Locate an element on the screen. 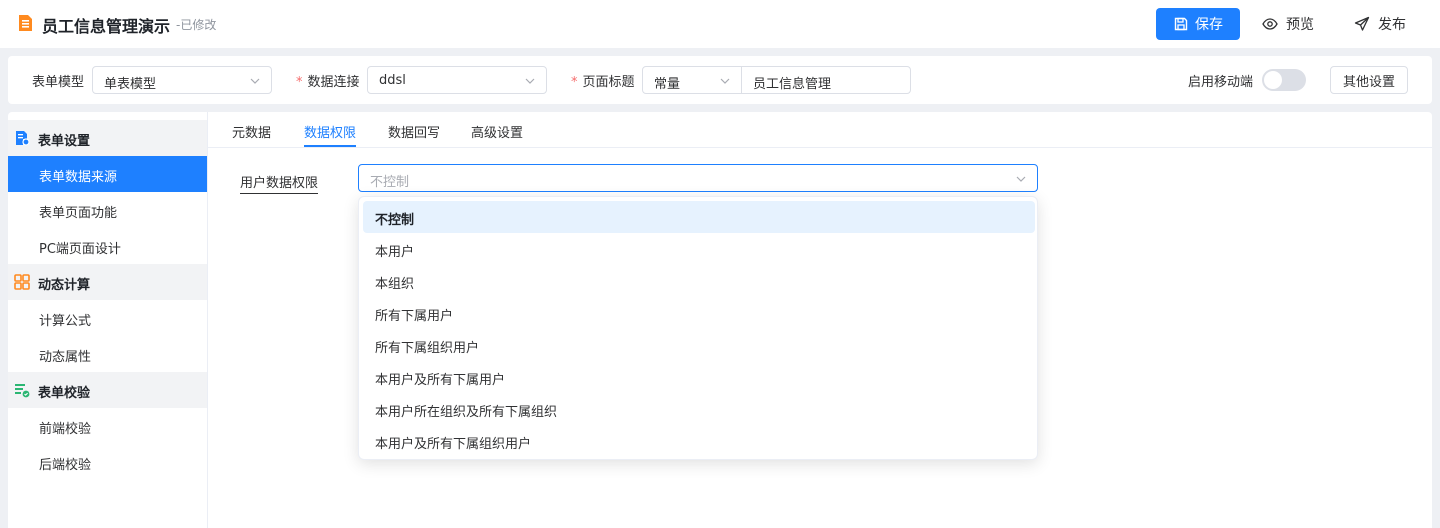  save-label: 保存 is located at coordinates (1209, 25).